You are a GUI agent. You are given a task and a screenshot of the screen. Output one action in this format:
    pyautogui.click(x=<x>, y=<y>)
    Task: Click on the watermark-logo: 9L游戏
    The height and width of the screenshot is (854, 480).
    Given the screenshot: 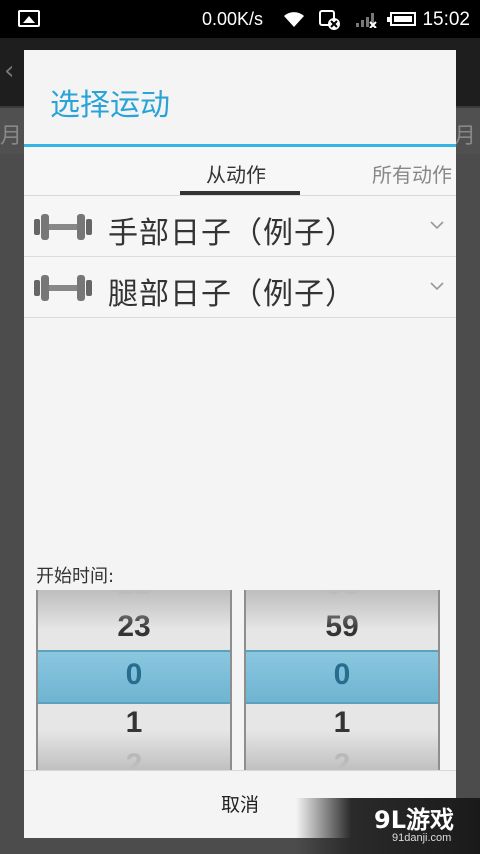 What is the action you would take?
    pyautogui.click(x=414, y=820)
    